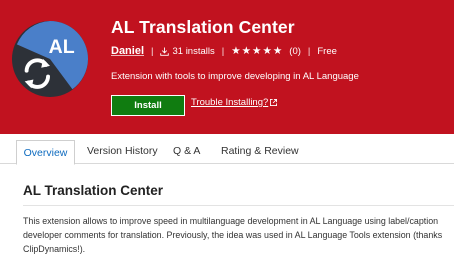 Image resolution: width=454 pixels, height=270 pixels. Describe the element at coordinates (45, 152) in the screenshot. I see `tab-overview: Overview` at that location.